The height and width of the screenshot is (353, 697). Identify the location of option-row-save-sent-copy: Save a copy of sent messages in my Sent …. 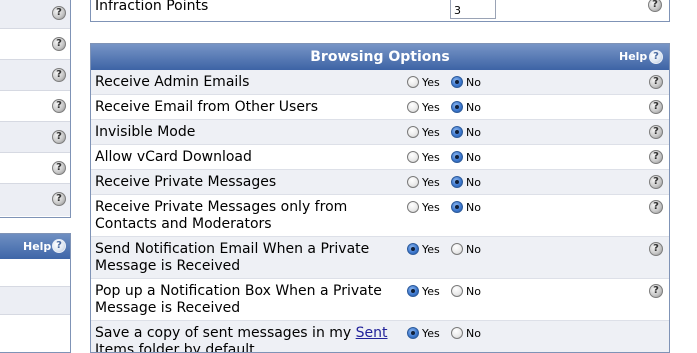
(380, 337).